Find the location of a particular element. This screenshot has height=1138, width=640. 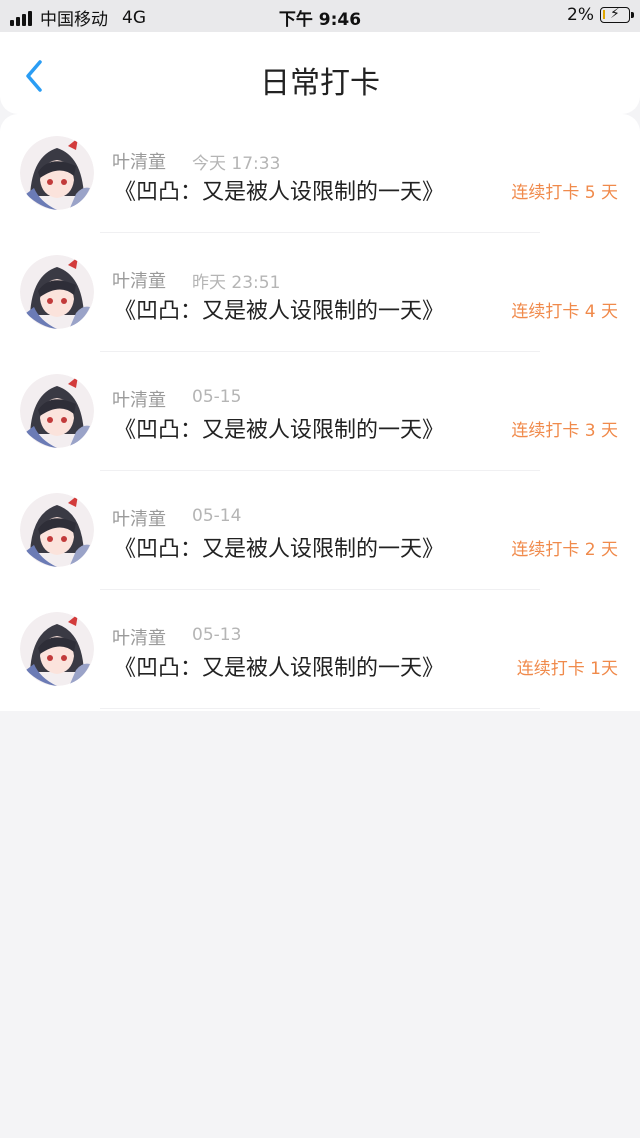

checkin-time: 05-15 is located at coordinates (217, 397).